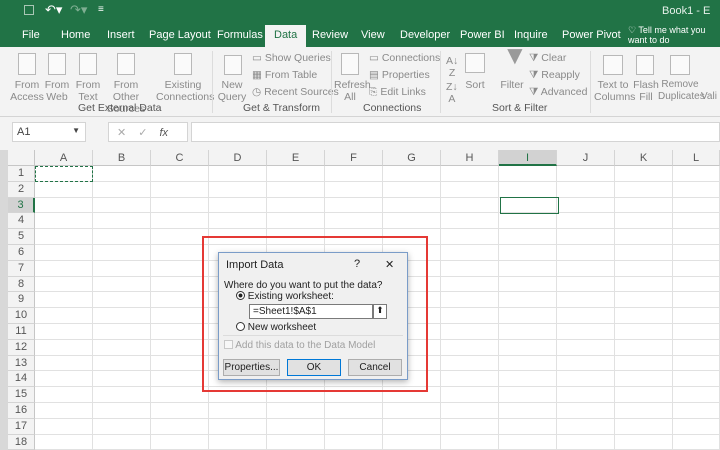 This screenshot has width=720, height=450. What do you see at coordinates (163, 133) in the screenshot?
I see `insert-function-icon: fx` at bounding box center [163, 133].